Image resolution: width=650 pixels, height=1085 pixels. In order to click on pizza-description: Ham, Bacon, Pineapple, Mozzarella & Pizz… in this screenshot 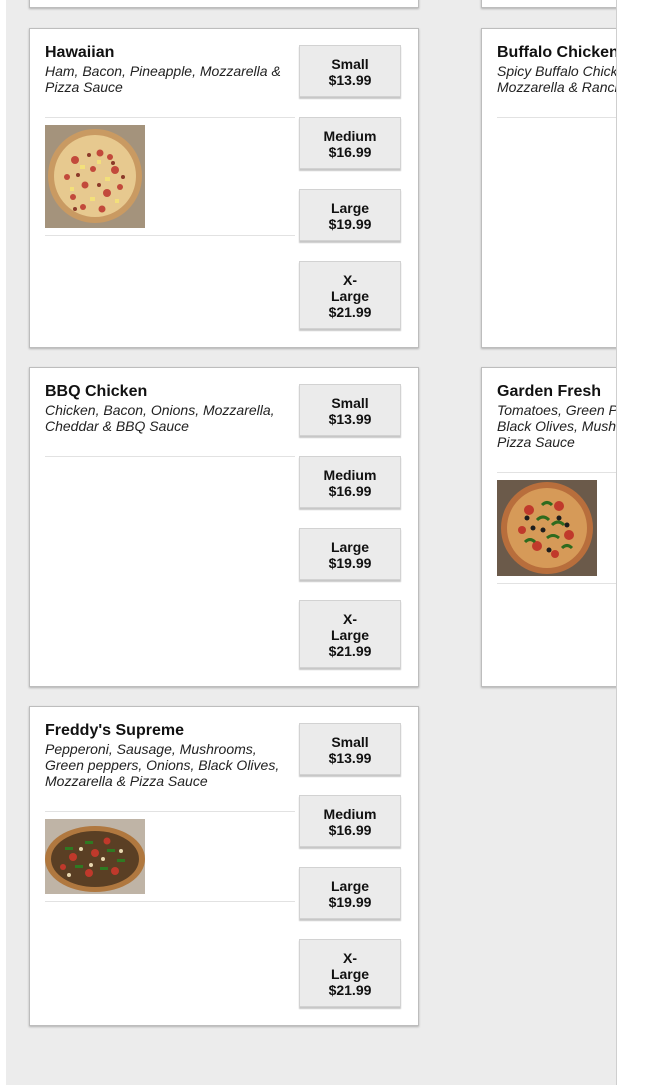, I will do `click(163, 79)`.